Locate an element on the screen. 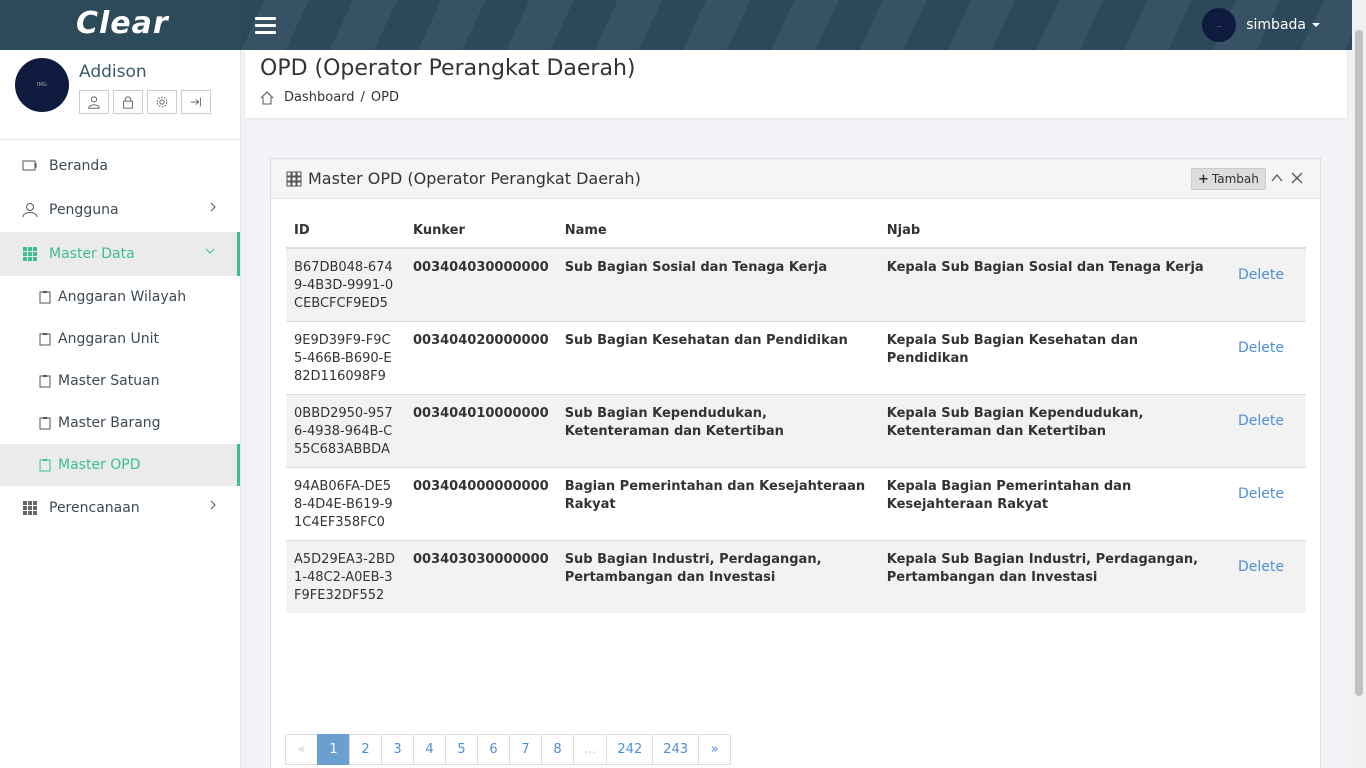 The width and height of the screenshot is (1366, 768). sidebar-item-label: Pengguna is located at coordinates (84, 210).